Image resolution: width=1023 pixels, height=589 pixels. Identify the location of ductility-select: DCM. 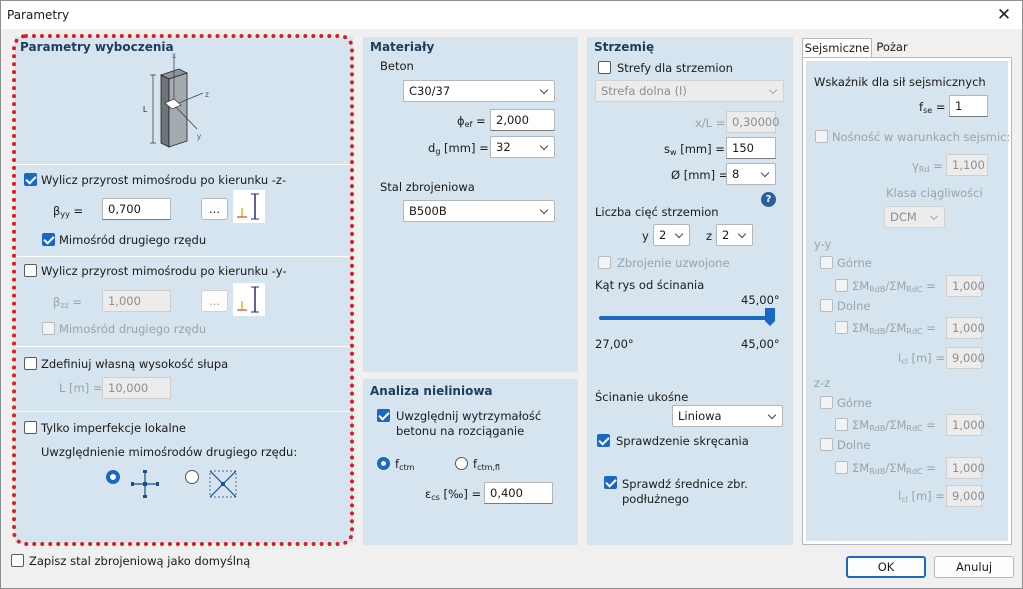
(914, 217).